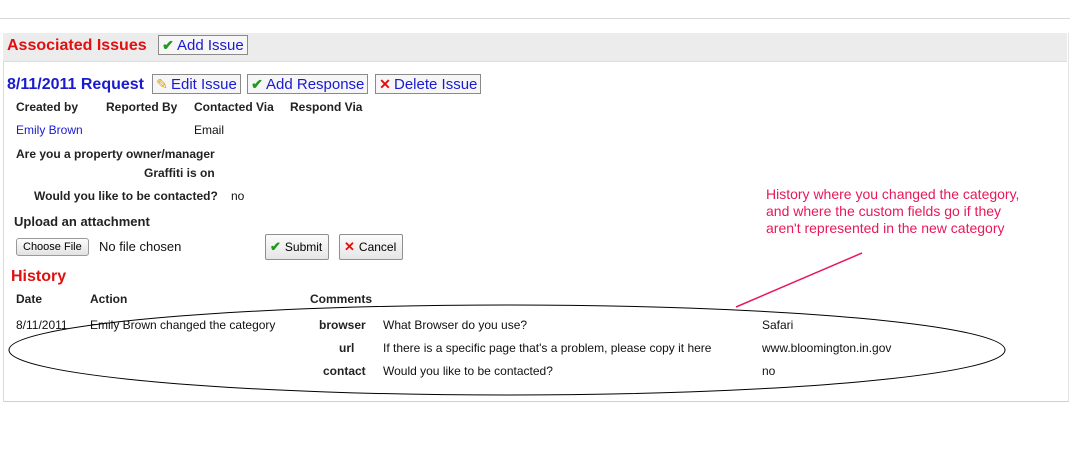  What do you see at coordinates (893, 194) in the screenshot?
I see `annotation-line: History where you changed the category,` at bounding box center [893, 194].